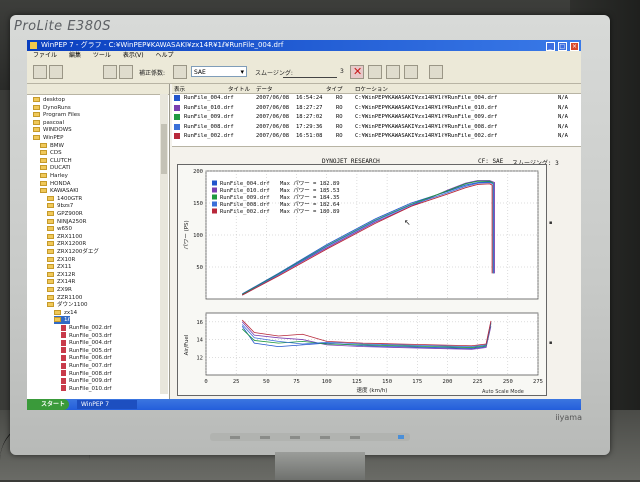  Describe the element at coordinates (179, 89) in the screenshot. I see `col-show: 表示` at that location.